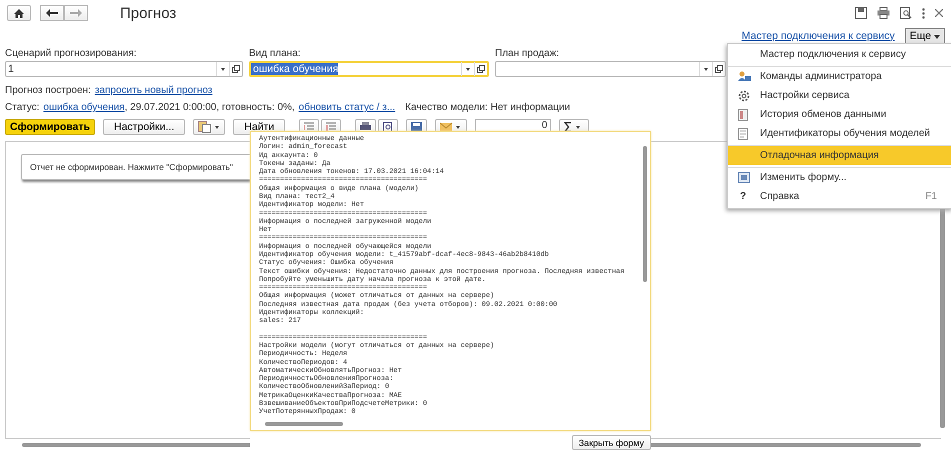 This screenshot has width=951, height=457. What do you see at coordinates (839, 114) in the screenshot?
I see `menu-item: История обменов данными` at bounding box center [839, 114].